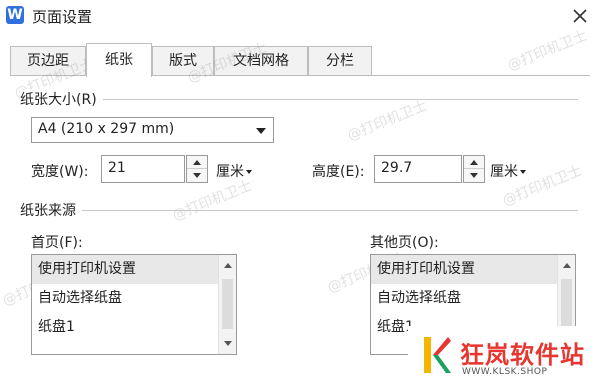  What do you see at coordinates (522, 355) in the screenshot?
I see `brand-name: 狂岚软件站` at bounding box center [522, 355].